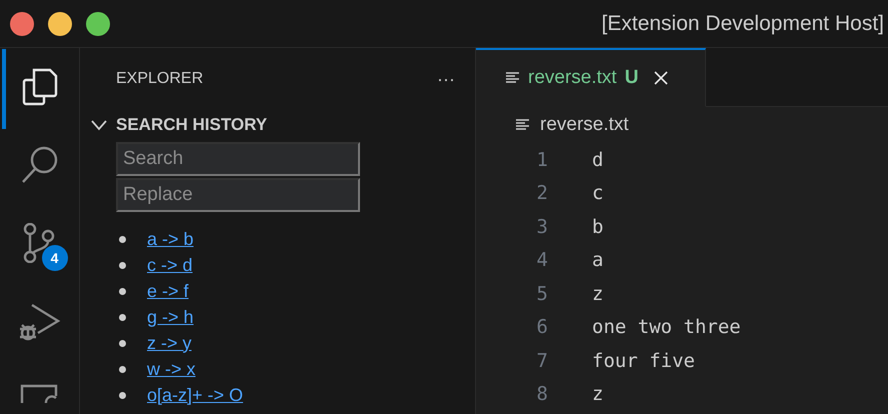 The width and height of the screenshot is (888, 414). Describe the element at coordinates (591, 77) in the screenshot. I see `editor-tab: reverse.txt U` at that location.